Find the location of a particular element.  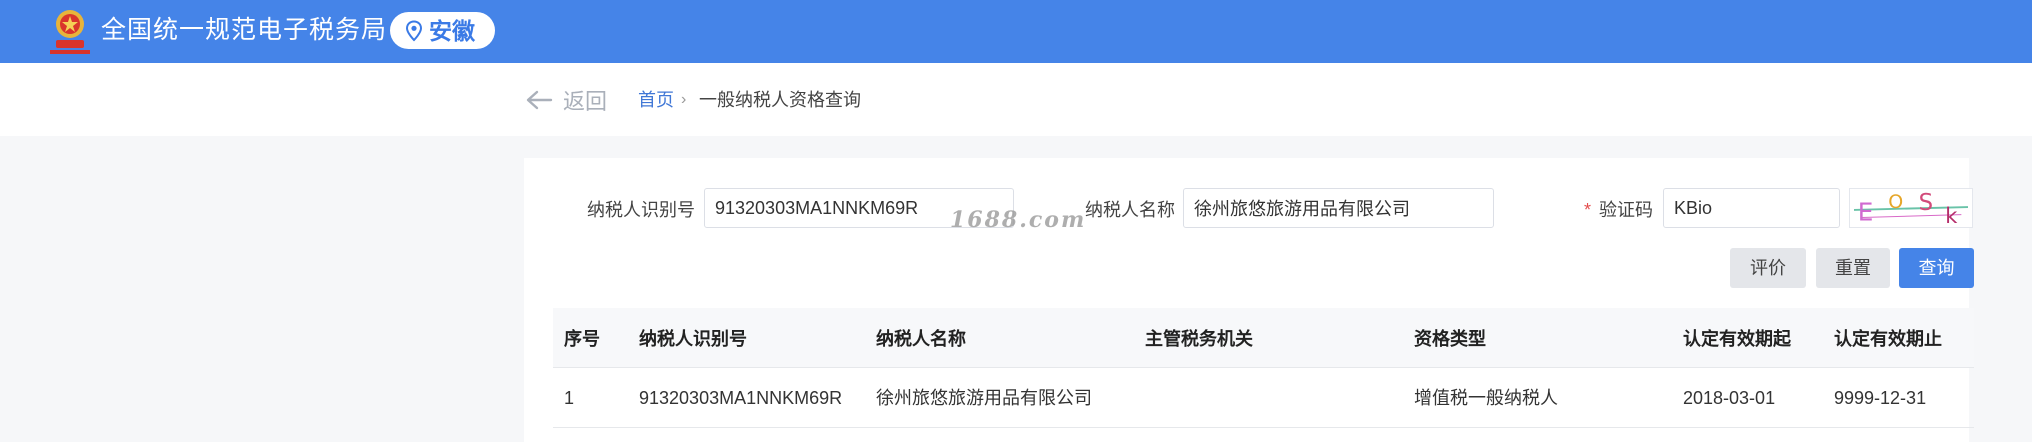

taxpayer-id-label: 纳税人识别号 is located at coordinates (641, 210).